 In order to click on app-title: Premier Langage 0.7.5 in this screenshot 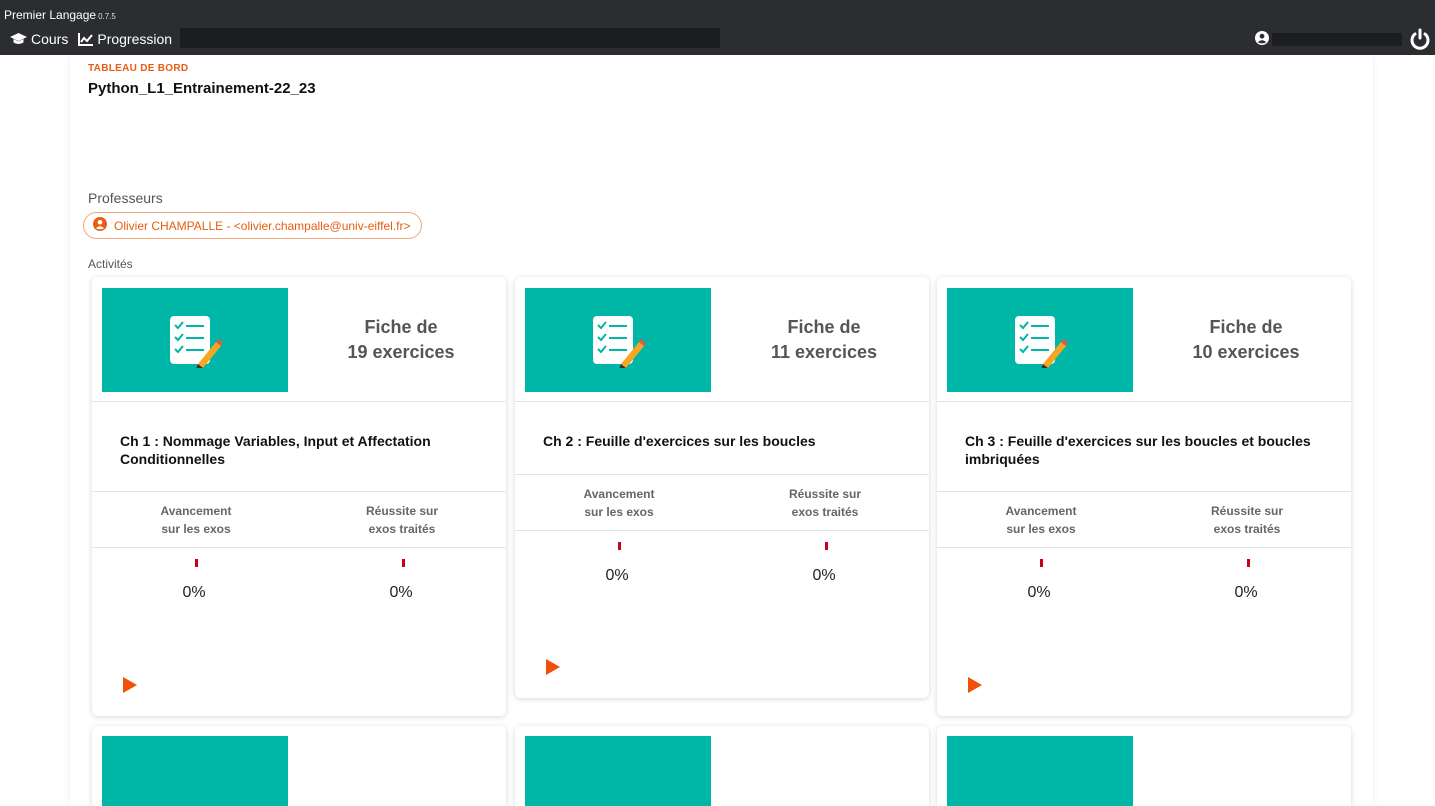, I will do `click(60, 15)`.